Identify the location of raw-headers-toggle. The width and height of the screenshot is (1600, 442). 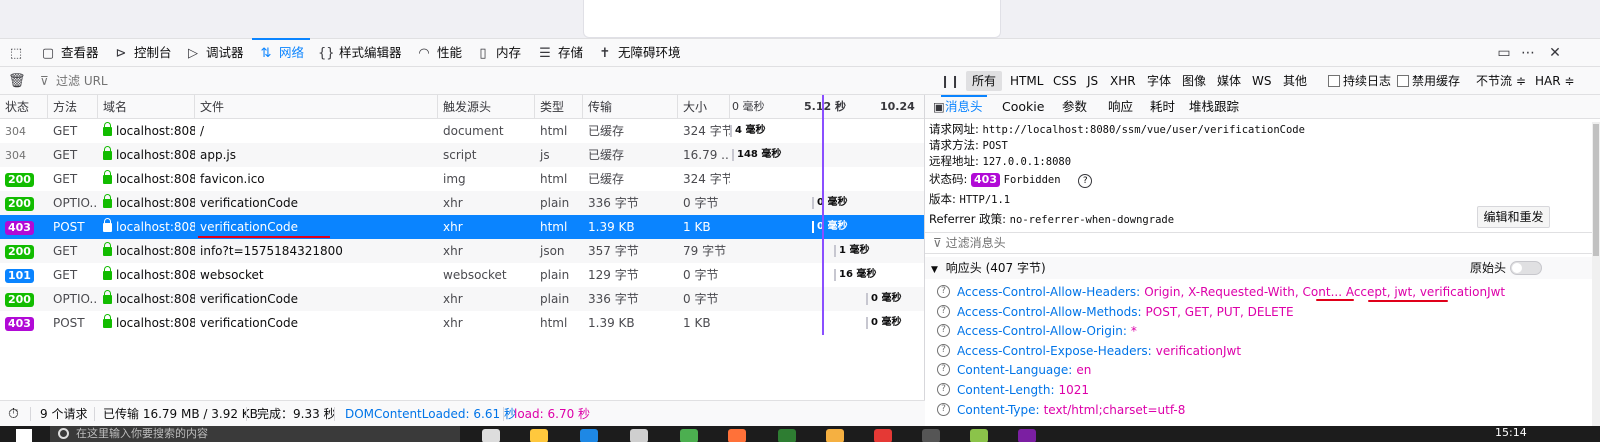
(1526, 268).